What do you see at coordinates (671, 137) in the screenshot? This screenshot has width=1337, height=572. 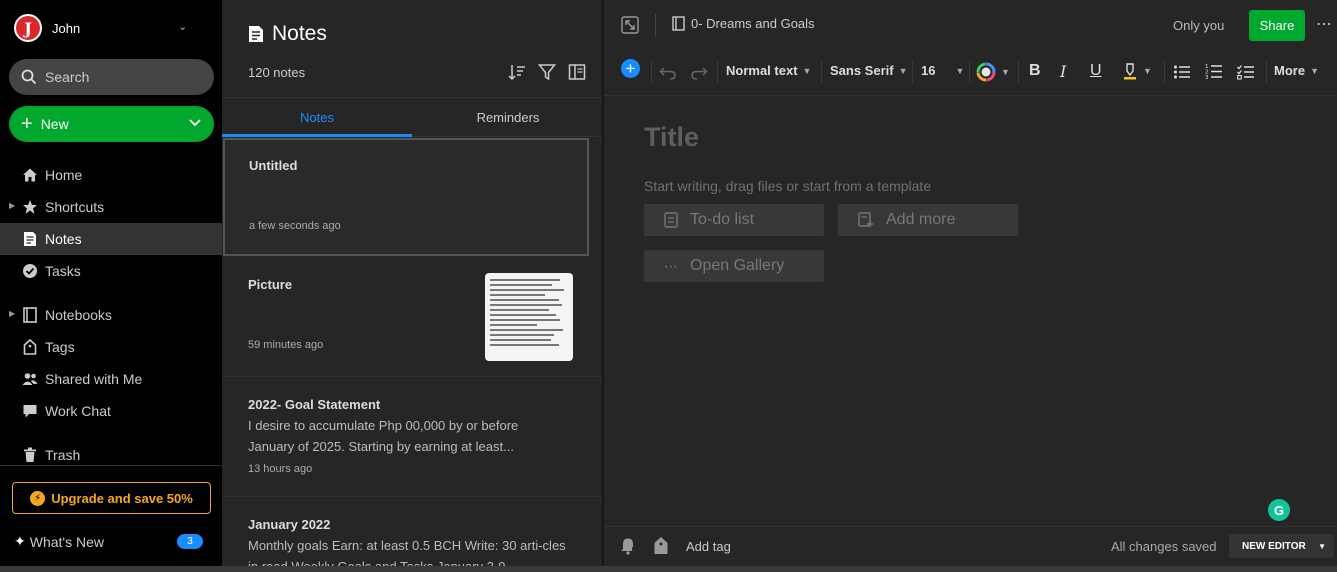 I see `title-input: Title` at bounding box center [671, 137].